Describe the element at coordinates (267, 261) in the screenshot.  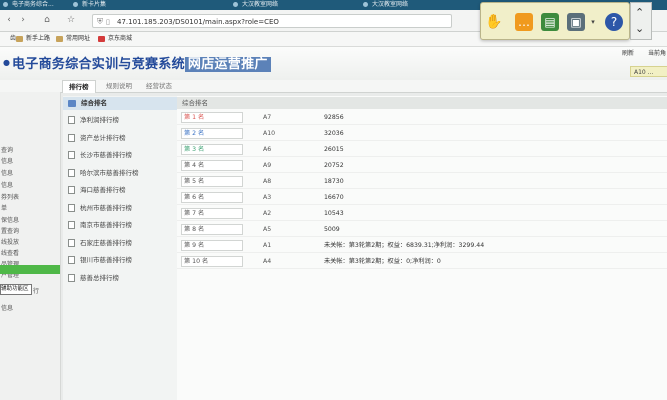
I see `team-cell: A4` at that location.